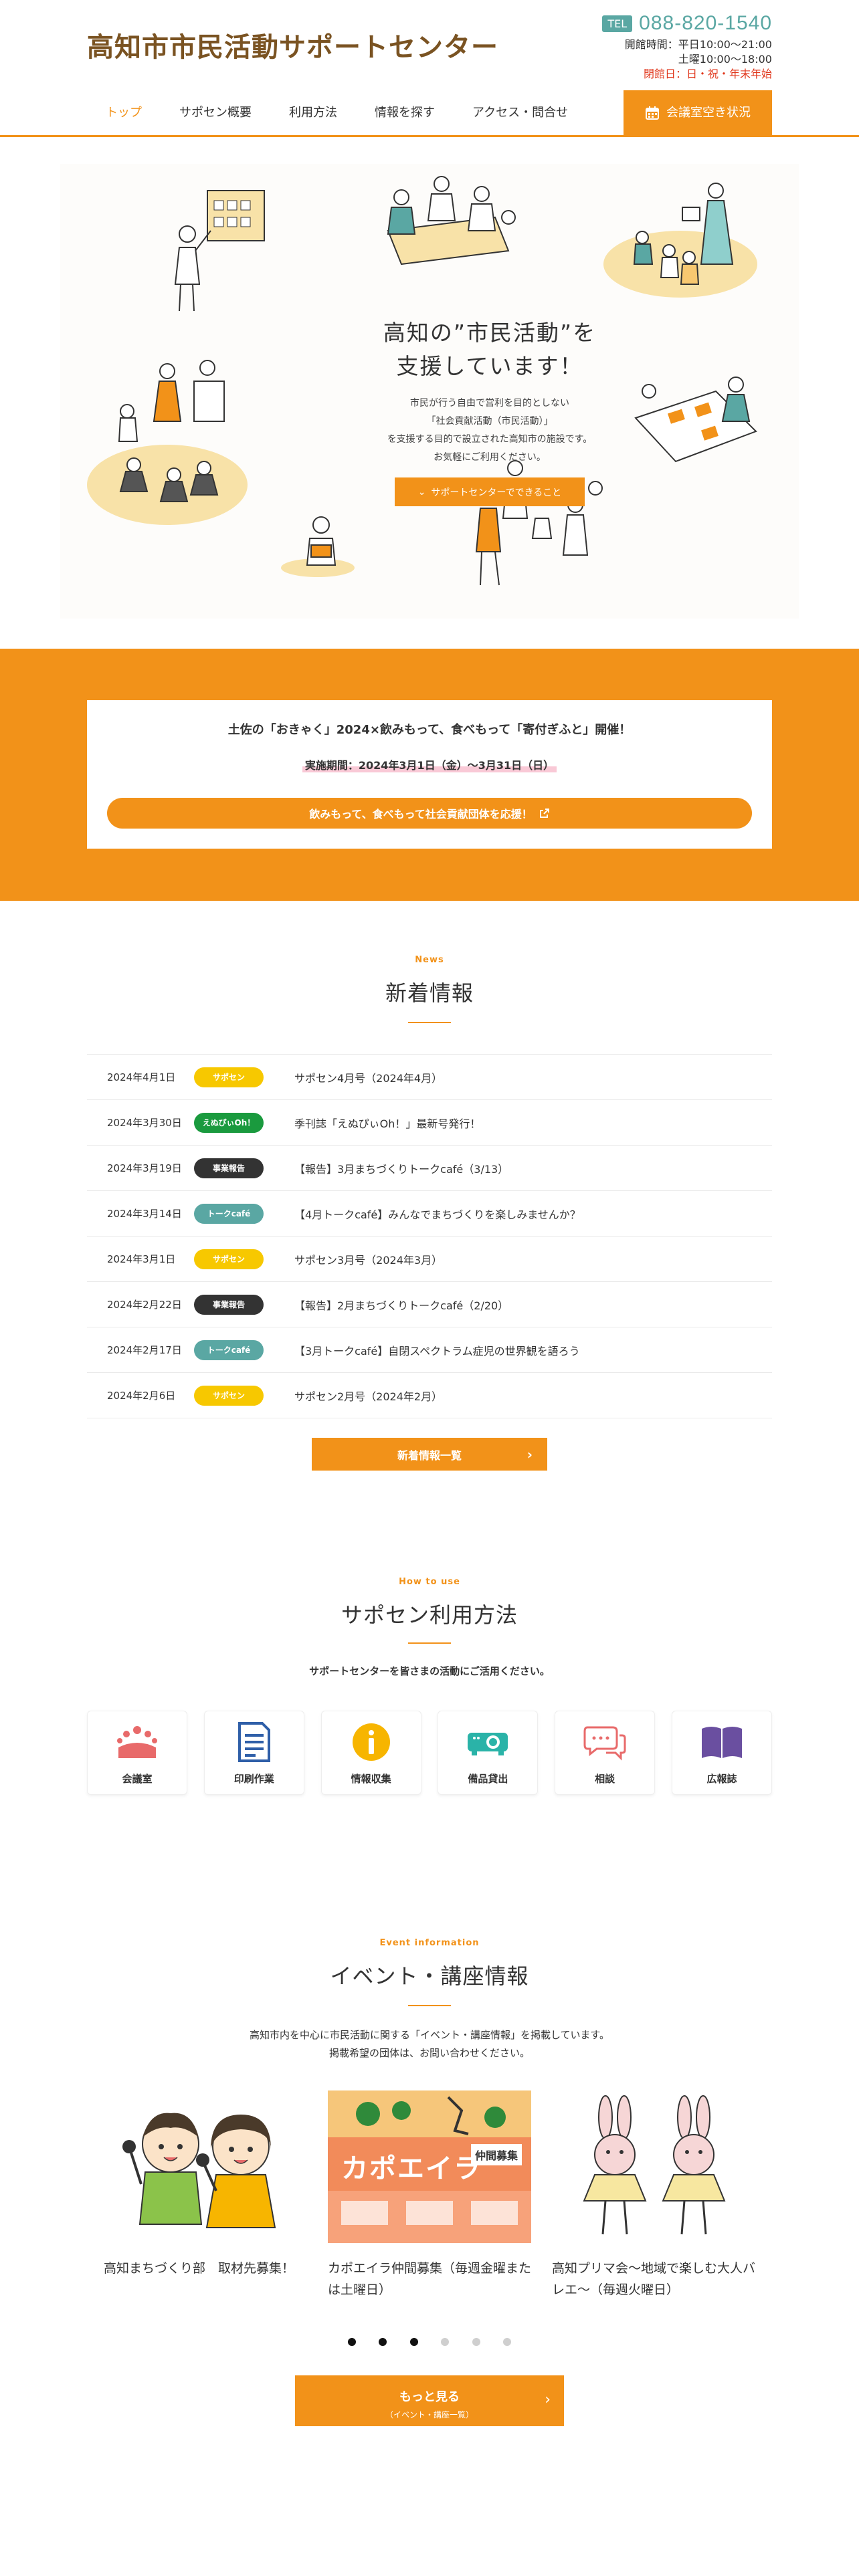  Describe the element at coordinates (429, 764) in the screenshot. I see `campaign-period: 実施期間：2024年3月1日（金）〜3月31日（日）` at that location.